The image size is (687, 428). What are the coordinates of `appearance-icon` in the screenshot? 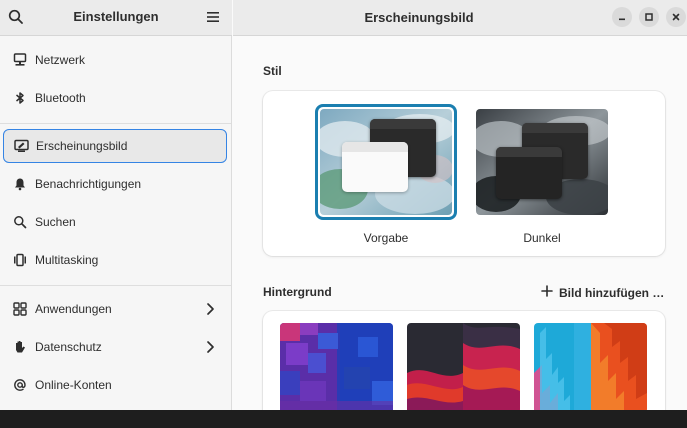 It's located at (21, 146).